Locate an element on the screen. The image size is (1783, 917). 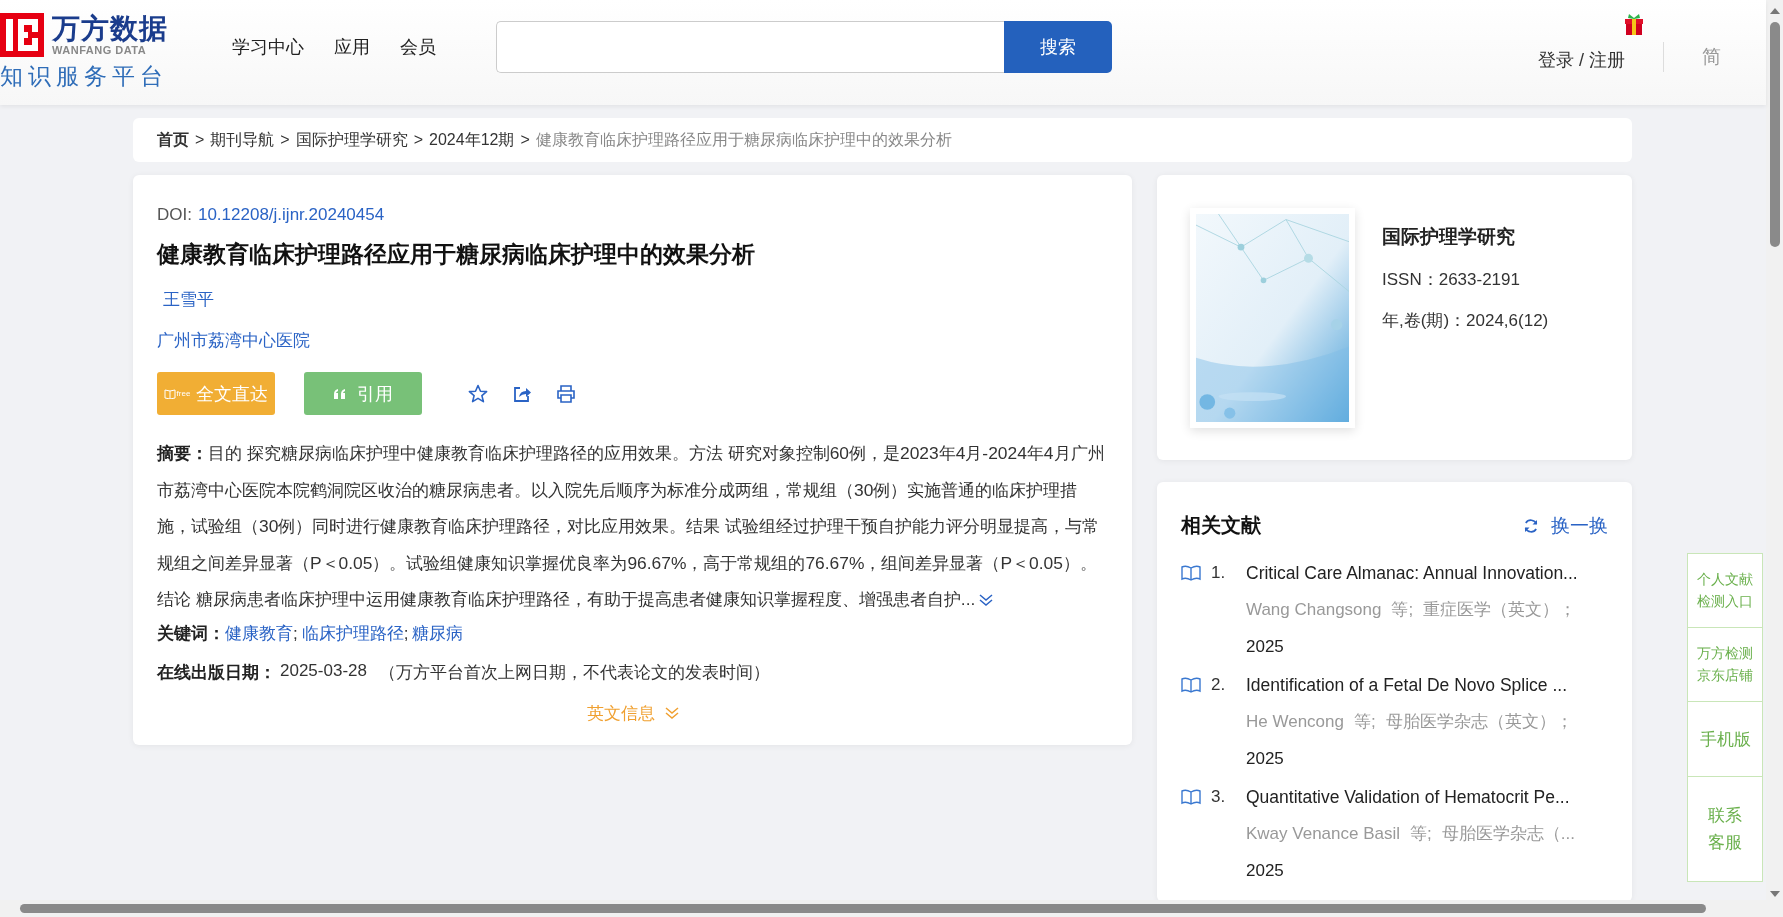
journal-name: 国际护理学研究 is located at coordinates (1465, 237).